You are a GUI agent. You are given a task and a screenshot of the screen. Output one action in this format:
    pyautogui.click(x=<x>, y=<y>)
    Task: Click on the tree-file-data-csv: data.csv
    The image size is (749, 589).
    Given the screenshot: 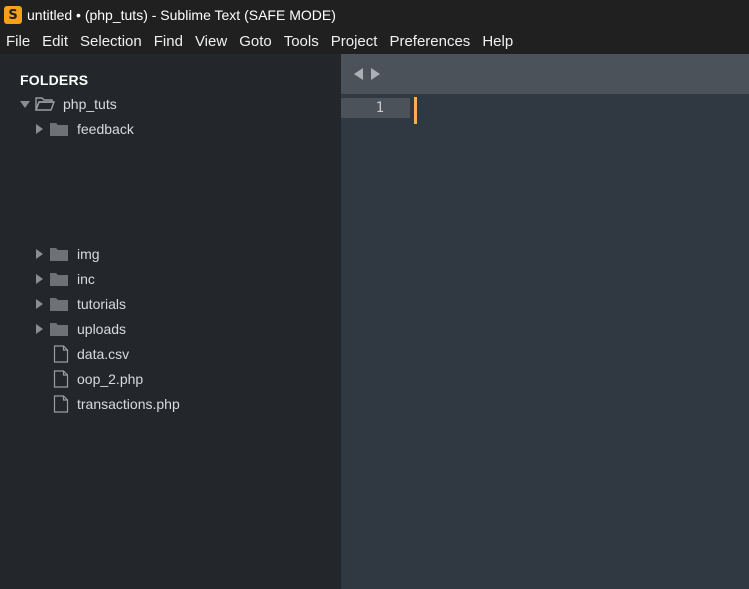 What is the action you would take?
    pyautogui.click(x=91, y=354)
    